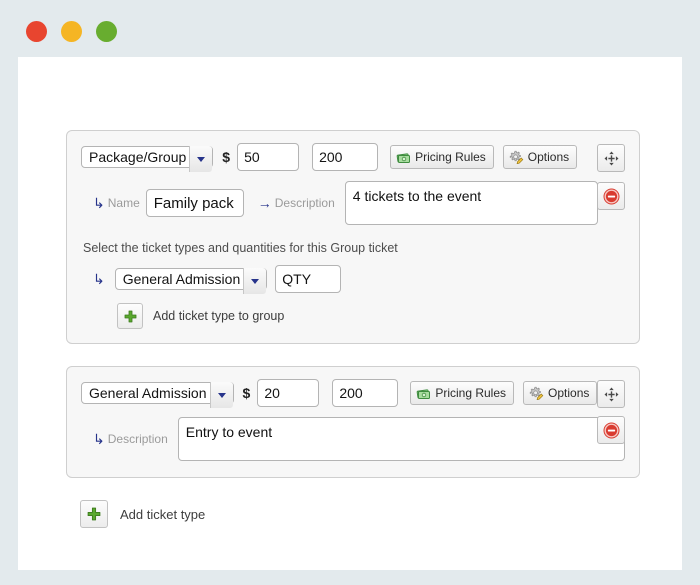 This screenshot has height=585, width=700. Describe the element at coordinates (371, 316) in the screenshot. I see `add-ticket-type-to-group-row: Add ticket type to group` at that location.